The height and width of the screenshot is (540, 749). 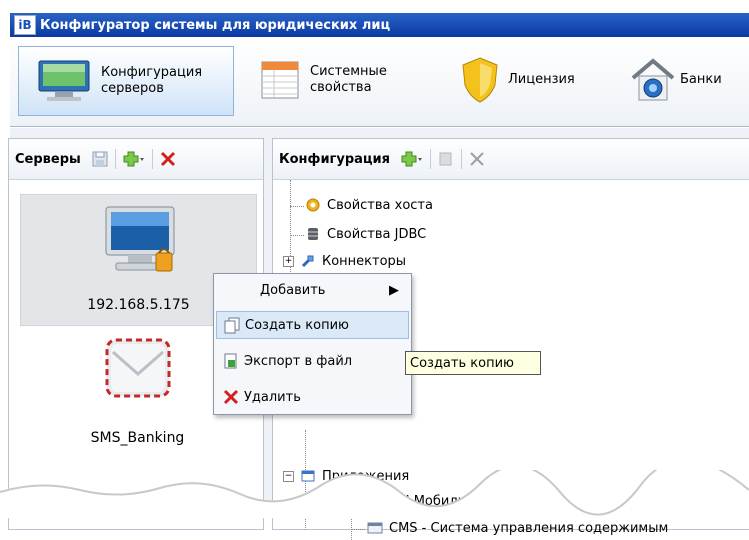 I want to click on expand-icon: +, so click(x=288, y=261).